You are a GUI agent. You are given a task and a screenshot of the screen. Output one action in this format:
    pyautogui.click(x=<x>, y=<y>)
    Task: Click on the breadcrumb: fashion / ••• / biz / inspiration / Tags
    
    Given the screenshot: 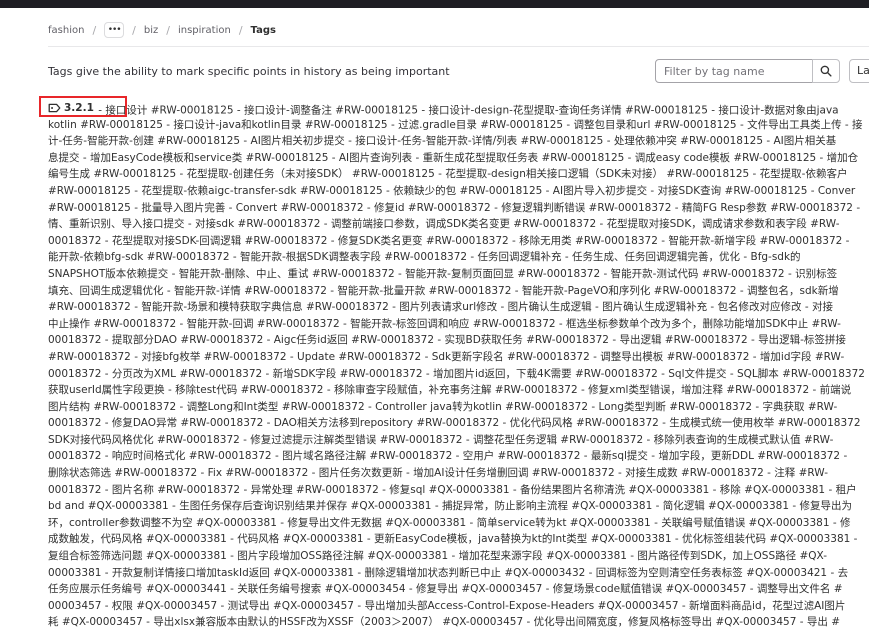 What is the action you would take?
    pyautogui.click(x=162, y=30)
    